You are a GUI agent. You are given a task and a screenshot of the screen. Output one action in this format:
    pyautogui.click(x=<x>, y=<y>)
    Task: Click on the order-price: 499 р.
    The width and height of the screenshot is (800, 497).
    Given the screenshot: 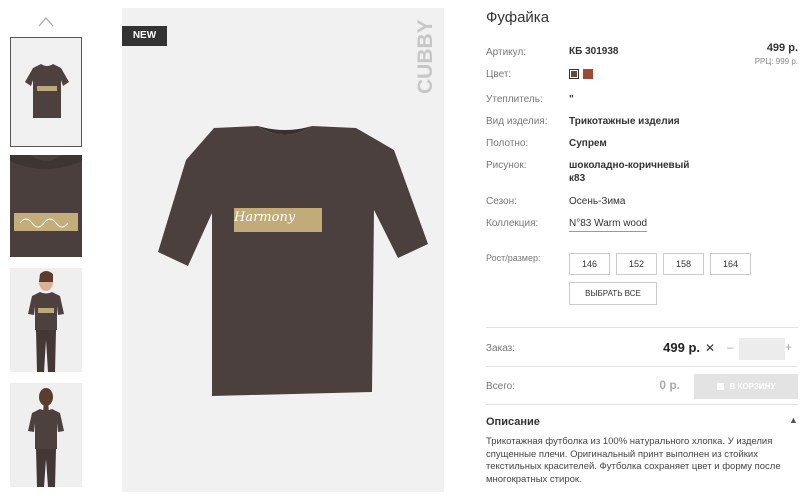 What is the action you would take?
    pyautogui.click(x=681, y=347)
    